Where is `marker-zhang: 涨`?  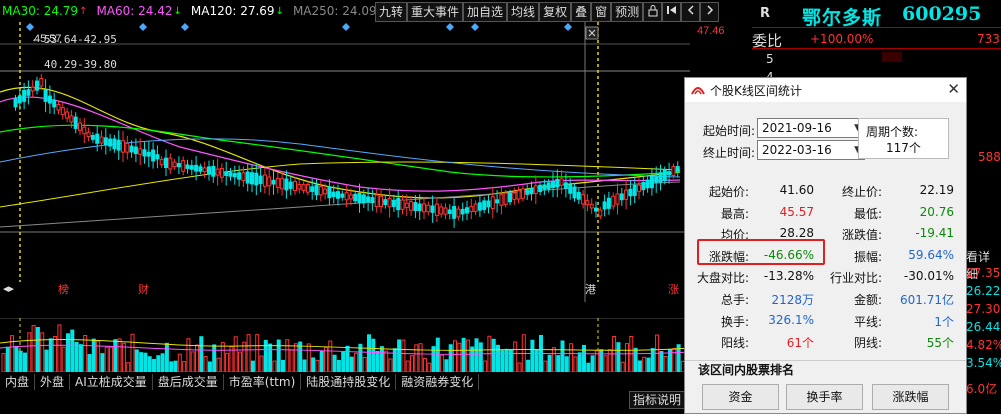
marker-zhang: 涨 is located at coordinates (673, 289).